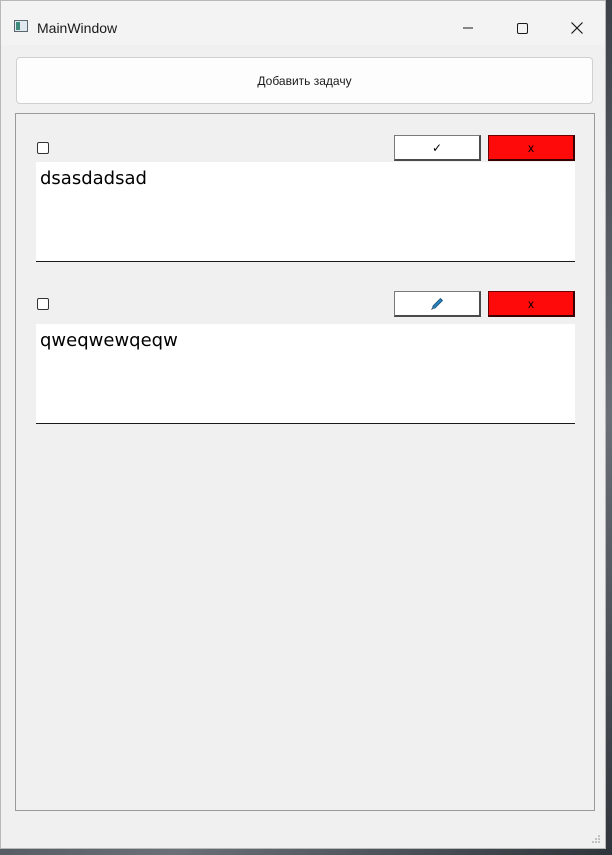  Describe the element at coordinates (21, 26) in the screenshot. I see `app-window-icon` at that location.